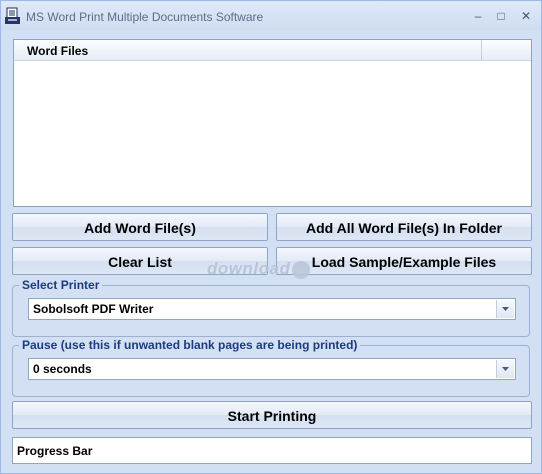  I want to click on app-icon, so click(12, 15).